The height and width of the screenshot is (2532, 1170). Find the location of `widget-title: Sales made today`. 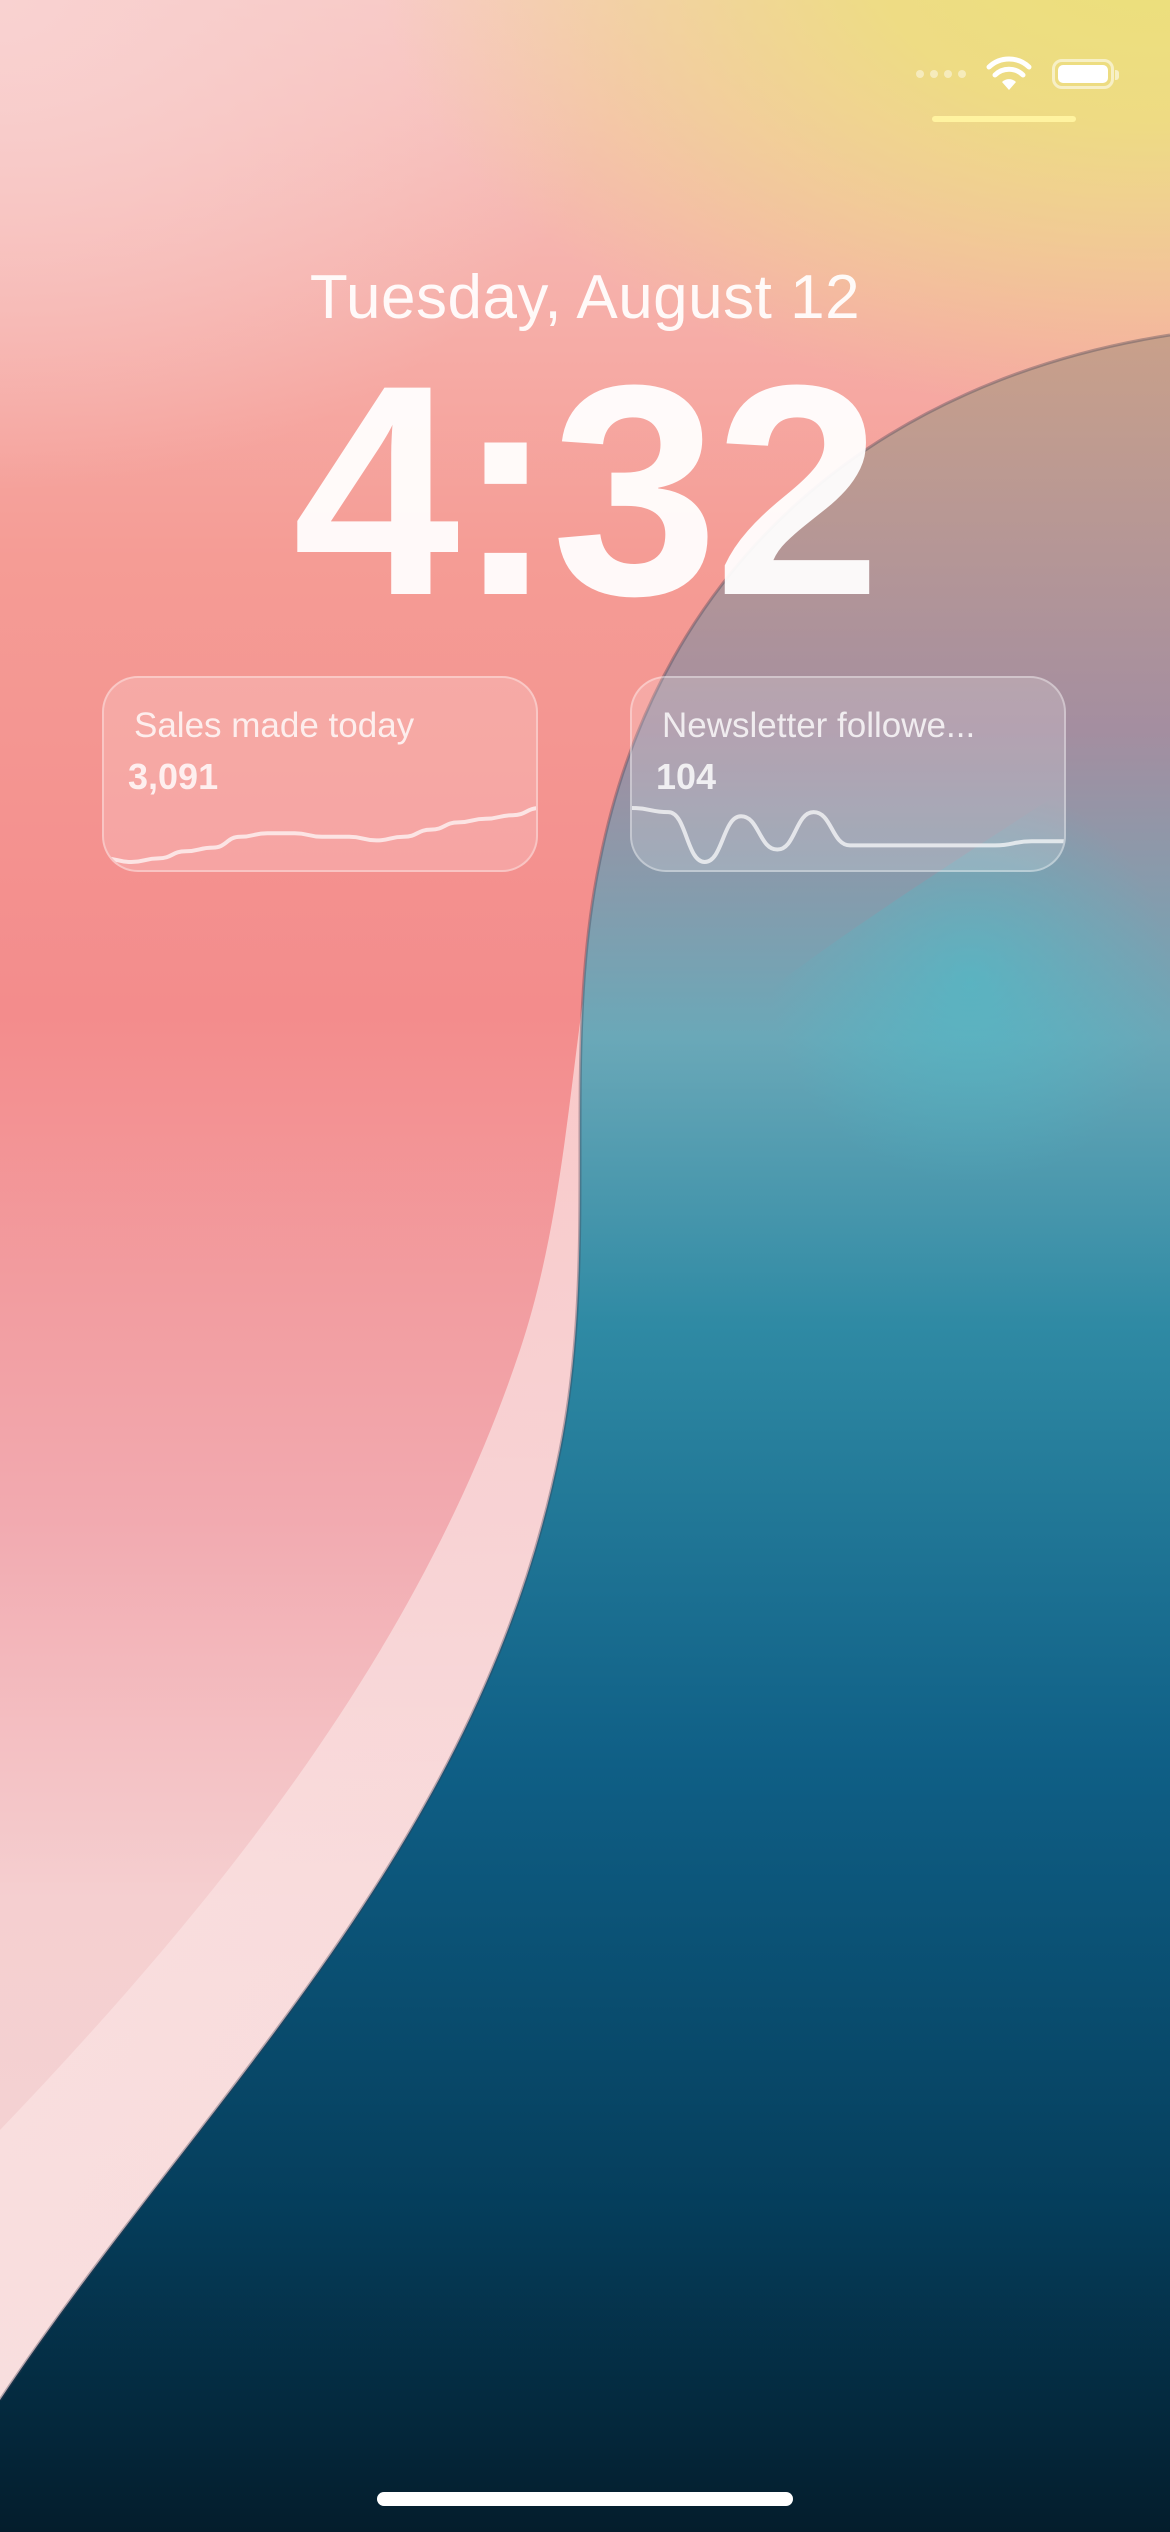

widget-title: Sales made today is located at coordinates (274, 725).